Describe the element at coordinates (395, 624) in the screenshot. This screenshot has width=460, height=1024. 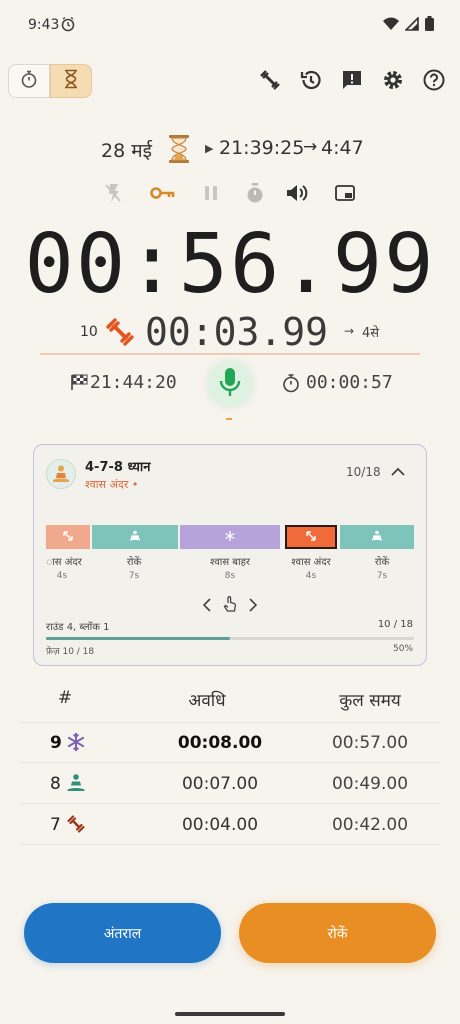
I see `round-count: 10 / 18` at that location.